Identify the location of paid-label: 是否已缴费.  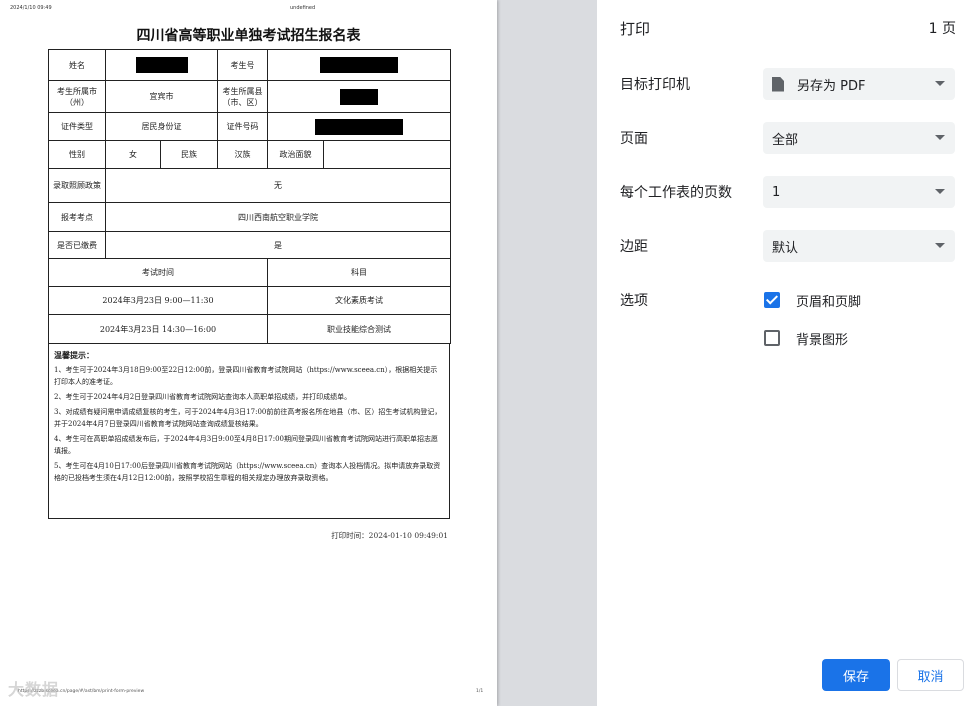
(77, 245).